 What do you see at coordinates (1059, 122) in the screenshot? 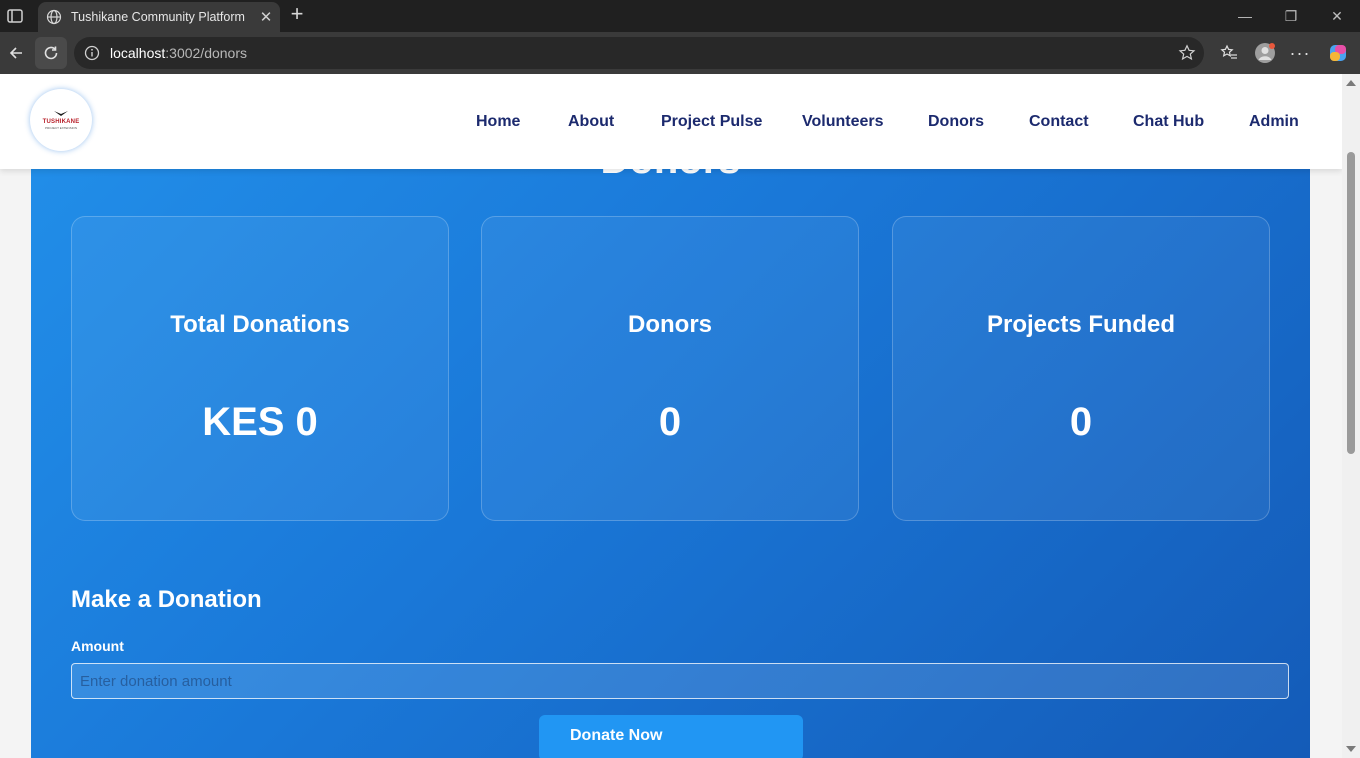
I see `nav-link-contact: Contact` at bounding box center [1059, 122].